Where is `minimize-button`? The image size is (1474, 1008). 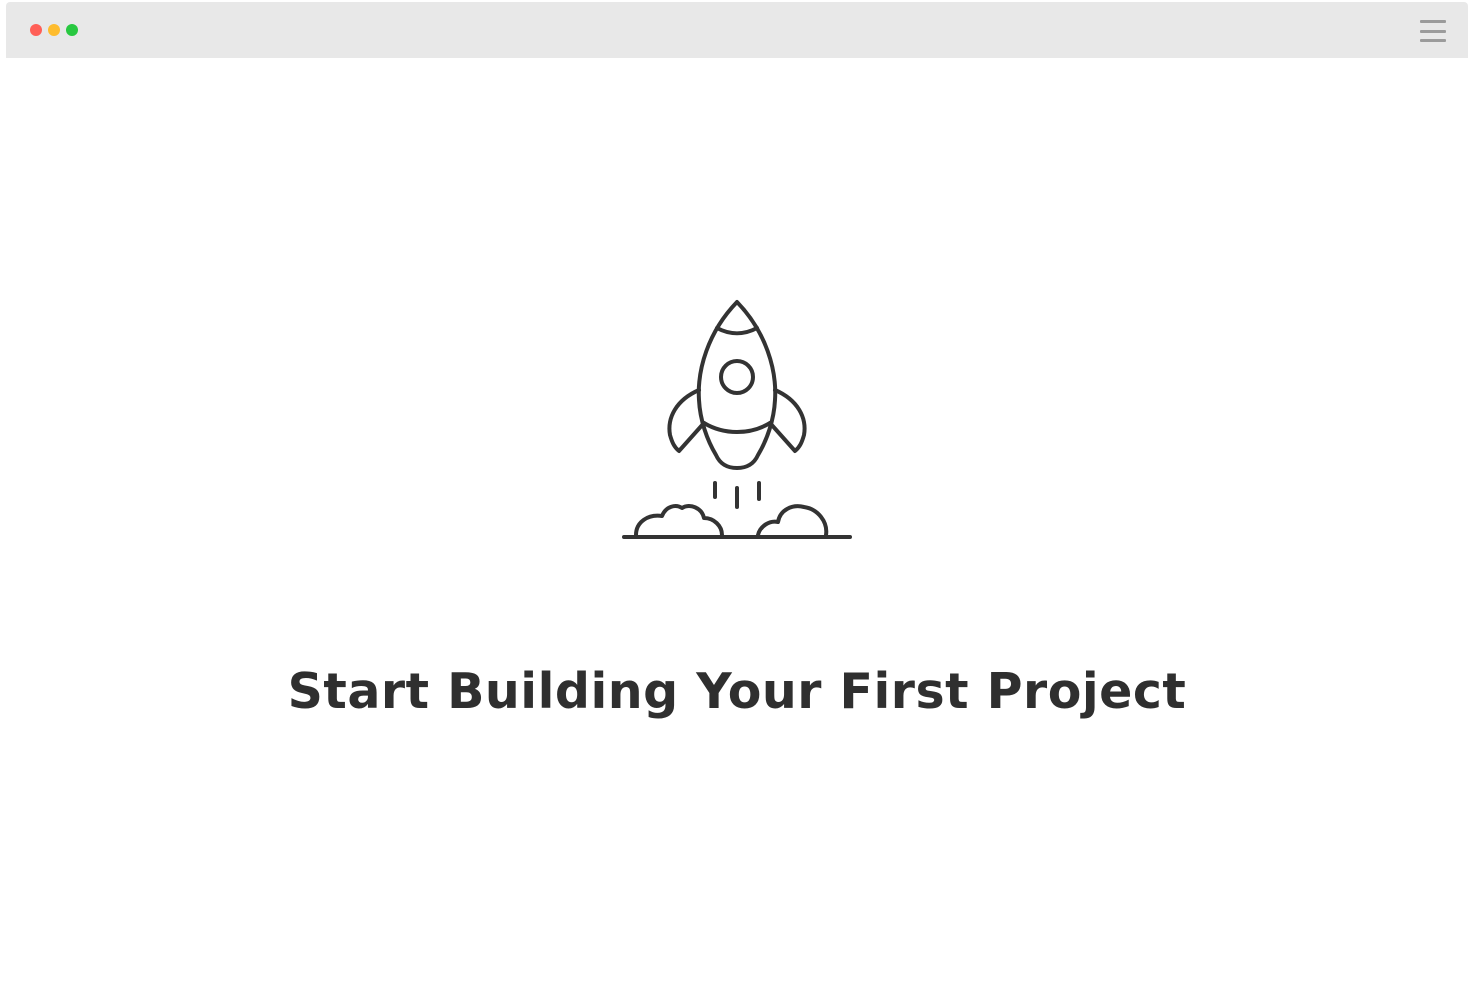 minimize-button is located at coordinates (54, 30).